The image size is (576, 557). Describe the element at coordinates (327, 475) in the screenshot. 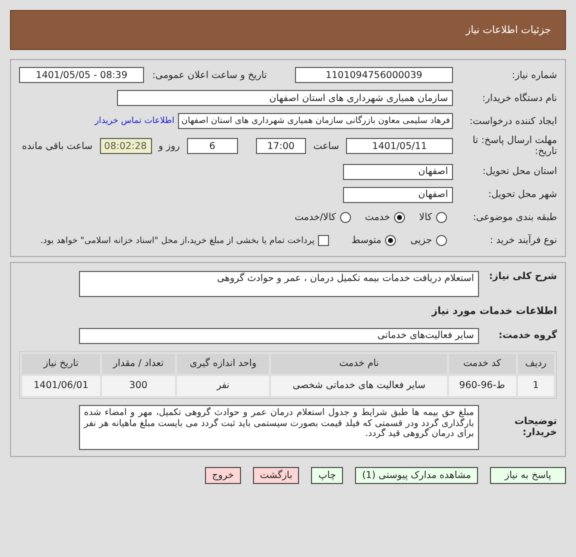

I see `action-button: چاپ` at that location.